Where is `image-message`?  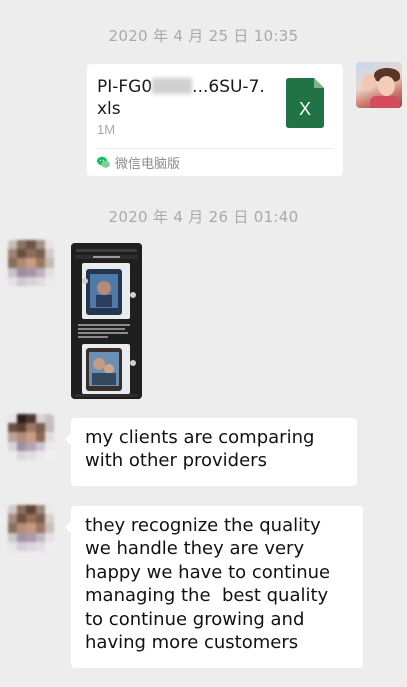
image-message is located at coordinates (106, 321).